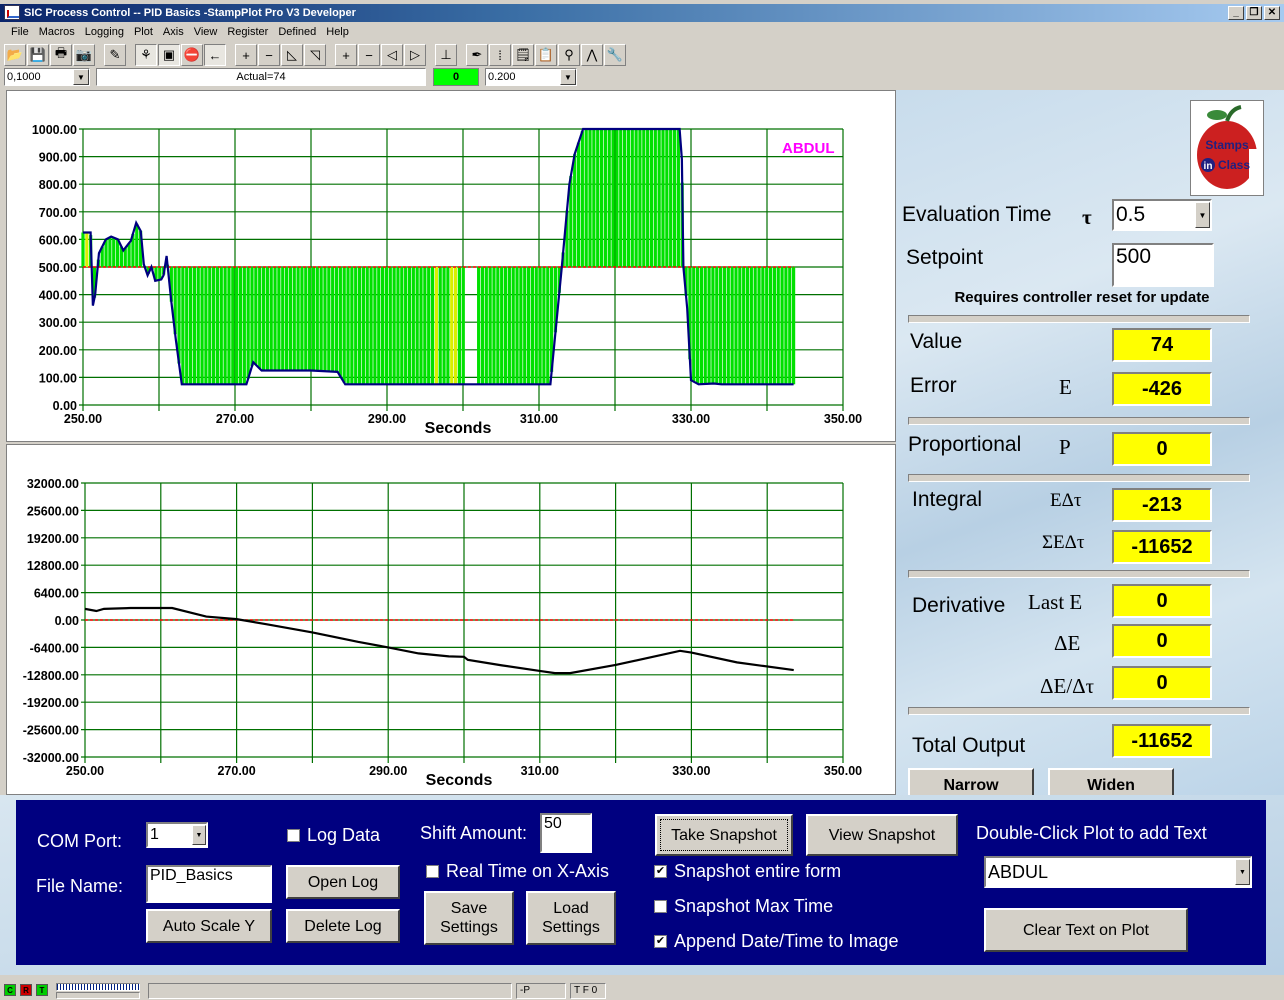  Describe the element at coordinates (882, 835) in the screenshot. I see `view-snapshot-button: View Snapshot` at that location.